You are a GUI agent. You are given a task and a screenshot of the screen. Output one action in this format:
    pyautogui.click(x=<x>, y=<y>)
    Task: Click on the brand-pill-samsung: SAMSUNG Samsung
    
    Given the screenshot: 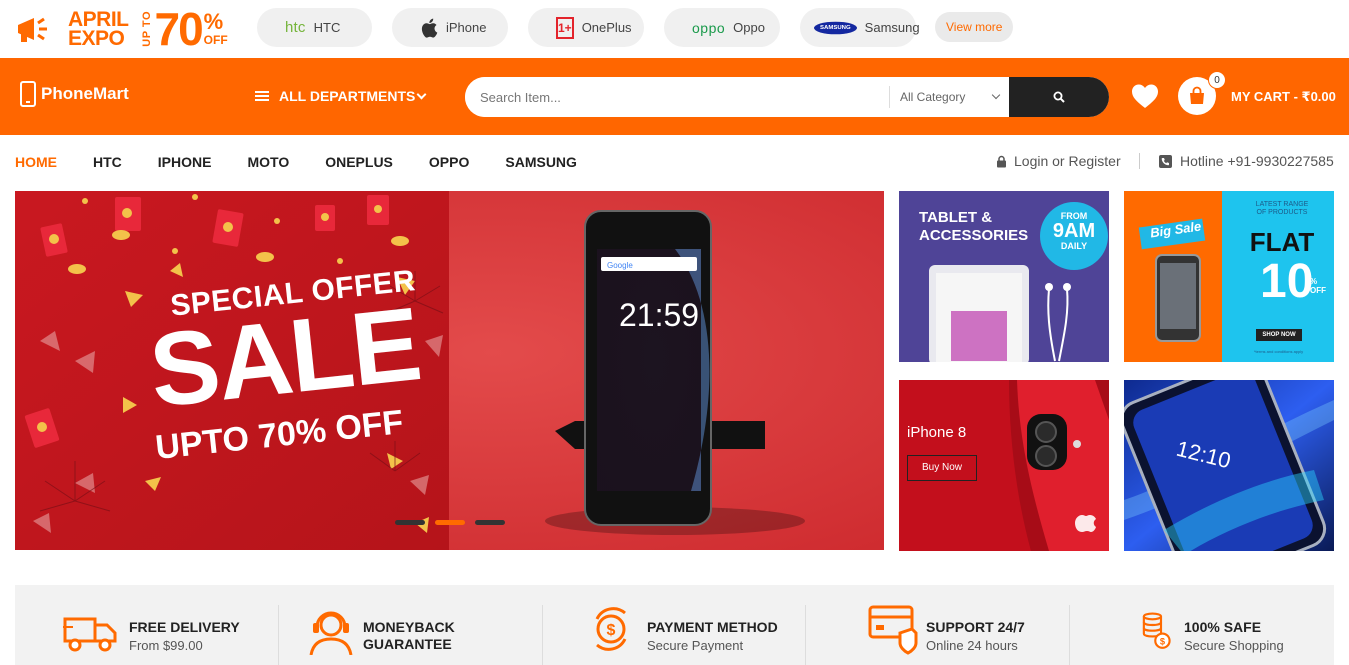 What is the action you would take?
    pyautogui.click(x=860, y=27)
    